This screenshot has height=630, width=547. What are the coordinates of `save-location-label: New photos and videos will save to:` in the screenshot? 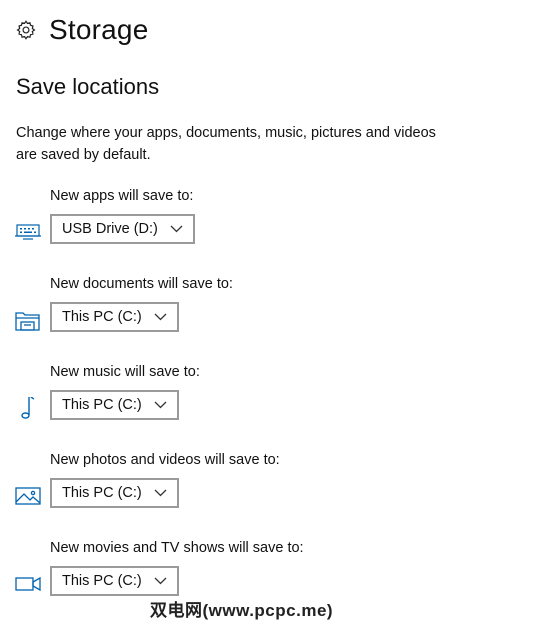 It's located at (165, 460).